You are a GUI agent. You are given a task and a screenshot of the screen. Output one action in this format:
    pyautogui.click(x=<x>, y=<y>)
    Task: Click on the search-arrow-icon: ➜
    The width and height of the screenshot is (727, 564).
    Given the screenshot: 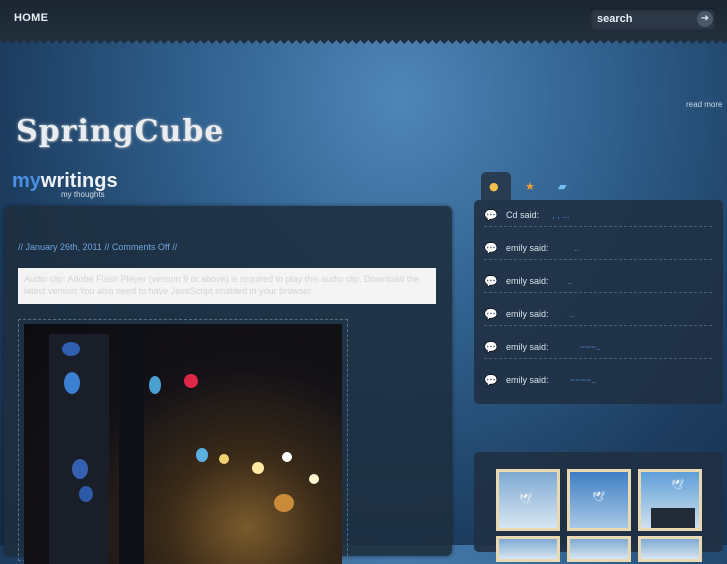 What is the action you would take?
    pyautogui.click(x=705, y=19)
    